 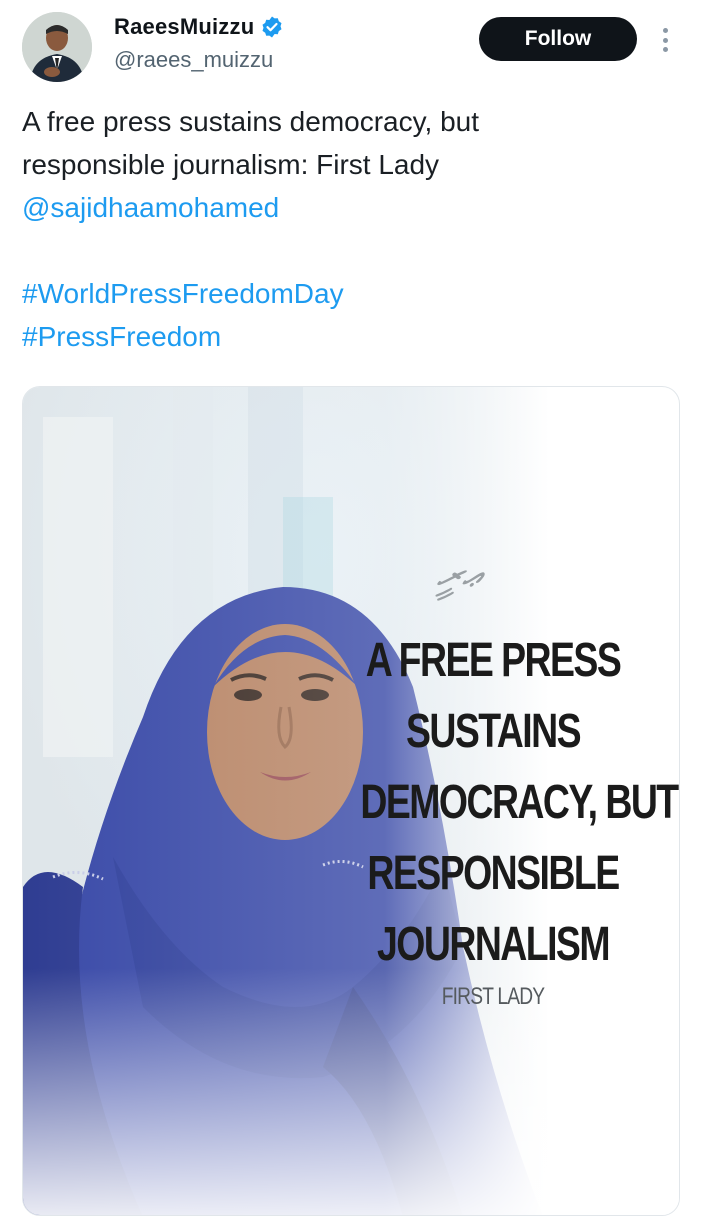 What do you see at coordinates (347, 250) in the screenshot?
I see `tweet-spacer` at bounding box center [347, 250].